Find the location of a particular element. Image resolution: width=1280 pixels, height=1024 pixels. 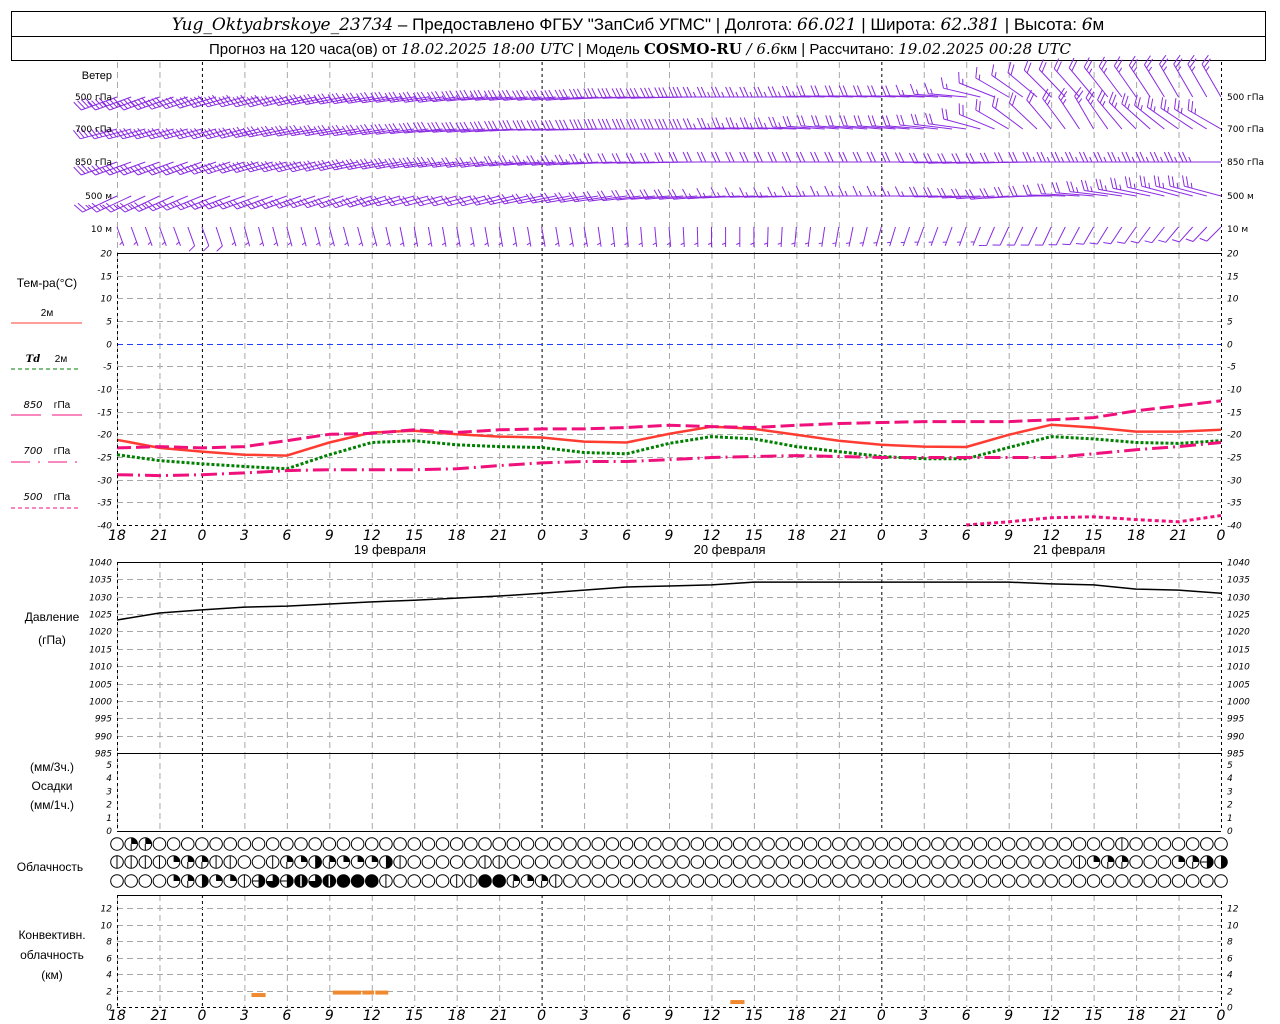

temp-tick-left: -35 is located at coordinates (104, 504).